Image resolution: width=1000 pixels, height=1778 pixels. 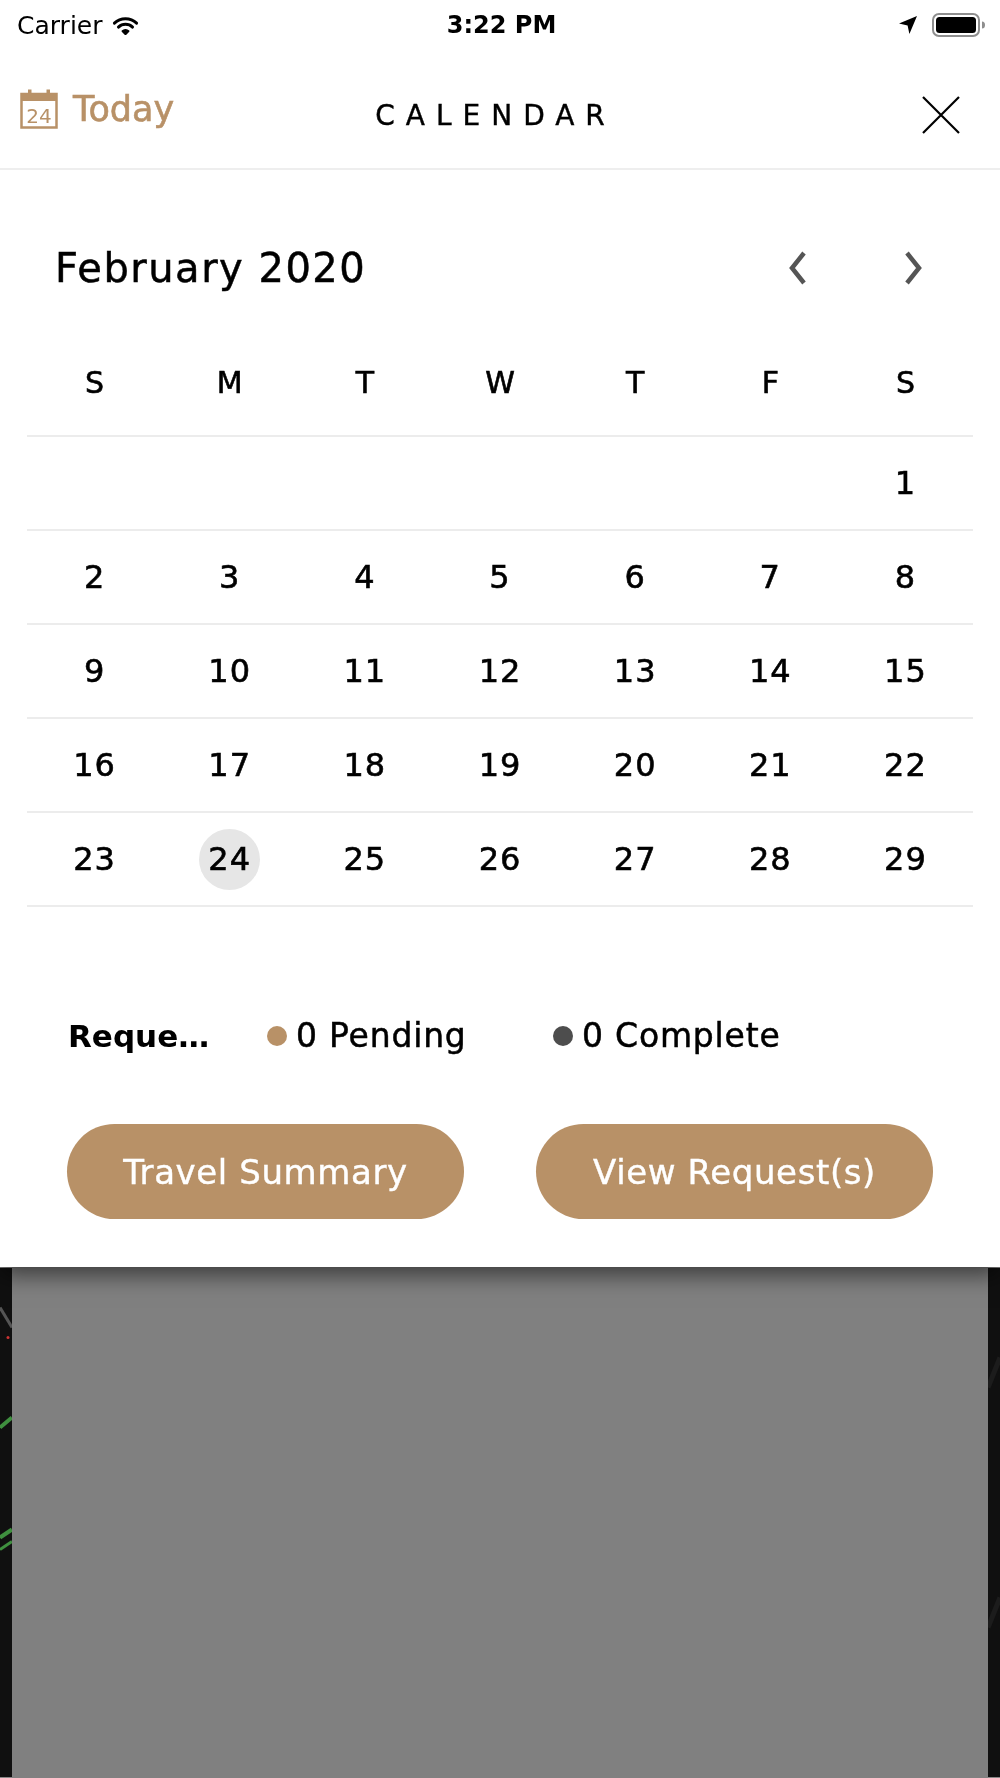 I want to click on day-number: 24, so click(x=230, y=859).